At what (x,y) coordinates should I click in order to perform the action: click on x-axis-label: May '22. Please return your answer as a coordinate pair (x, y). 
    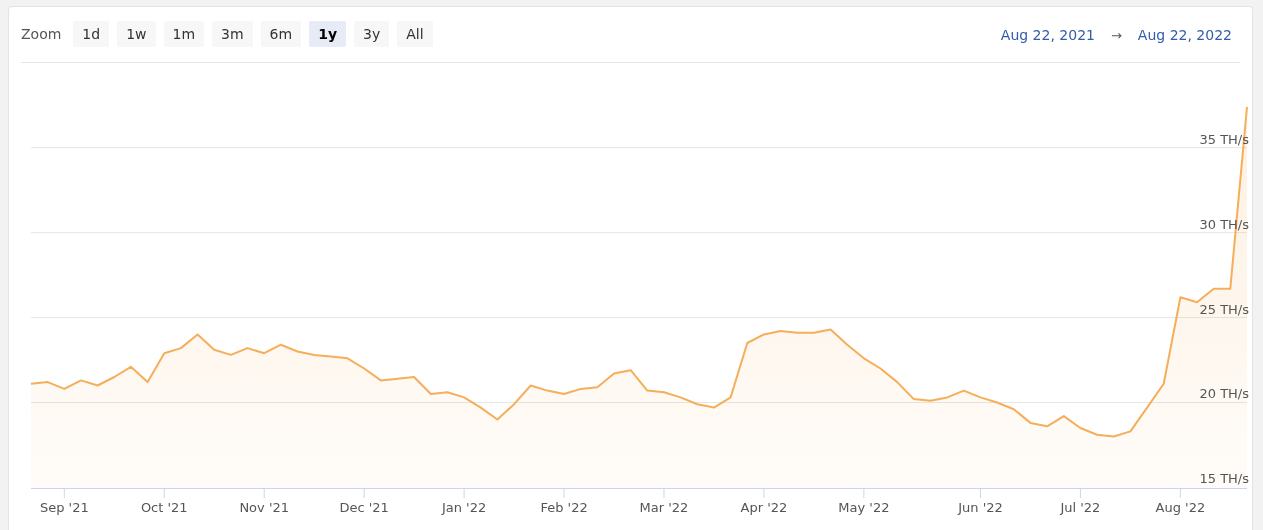
    Looking at the image, I should click on (864, 507).